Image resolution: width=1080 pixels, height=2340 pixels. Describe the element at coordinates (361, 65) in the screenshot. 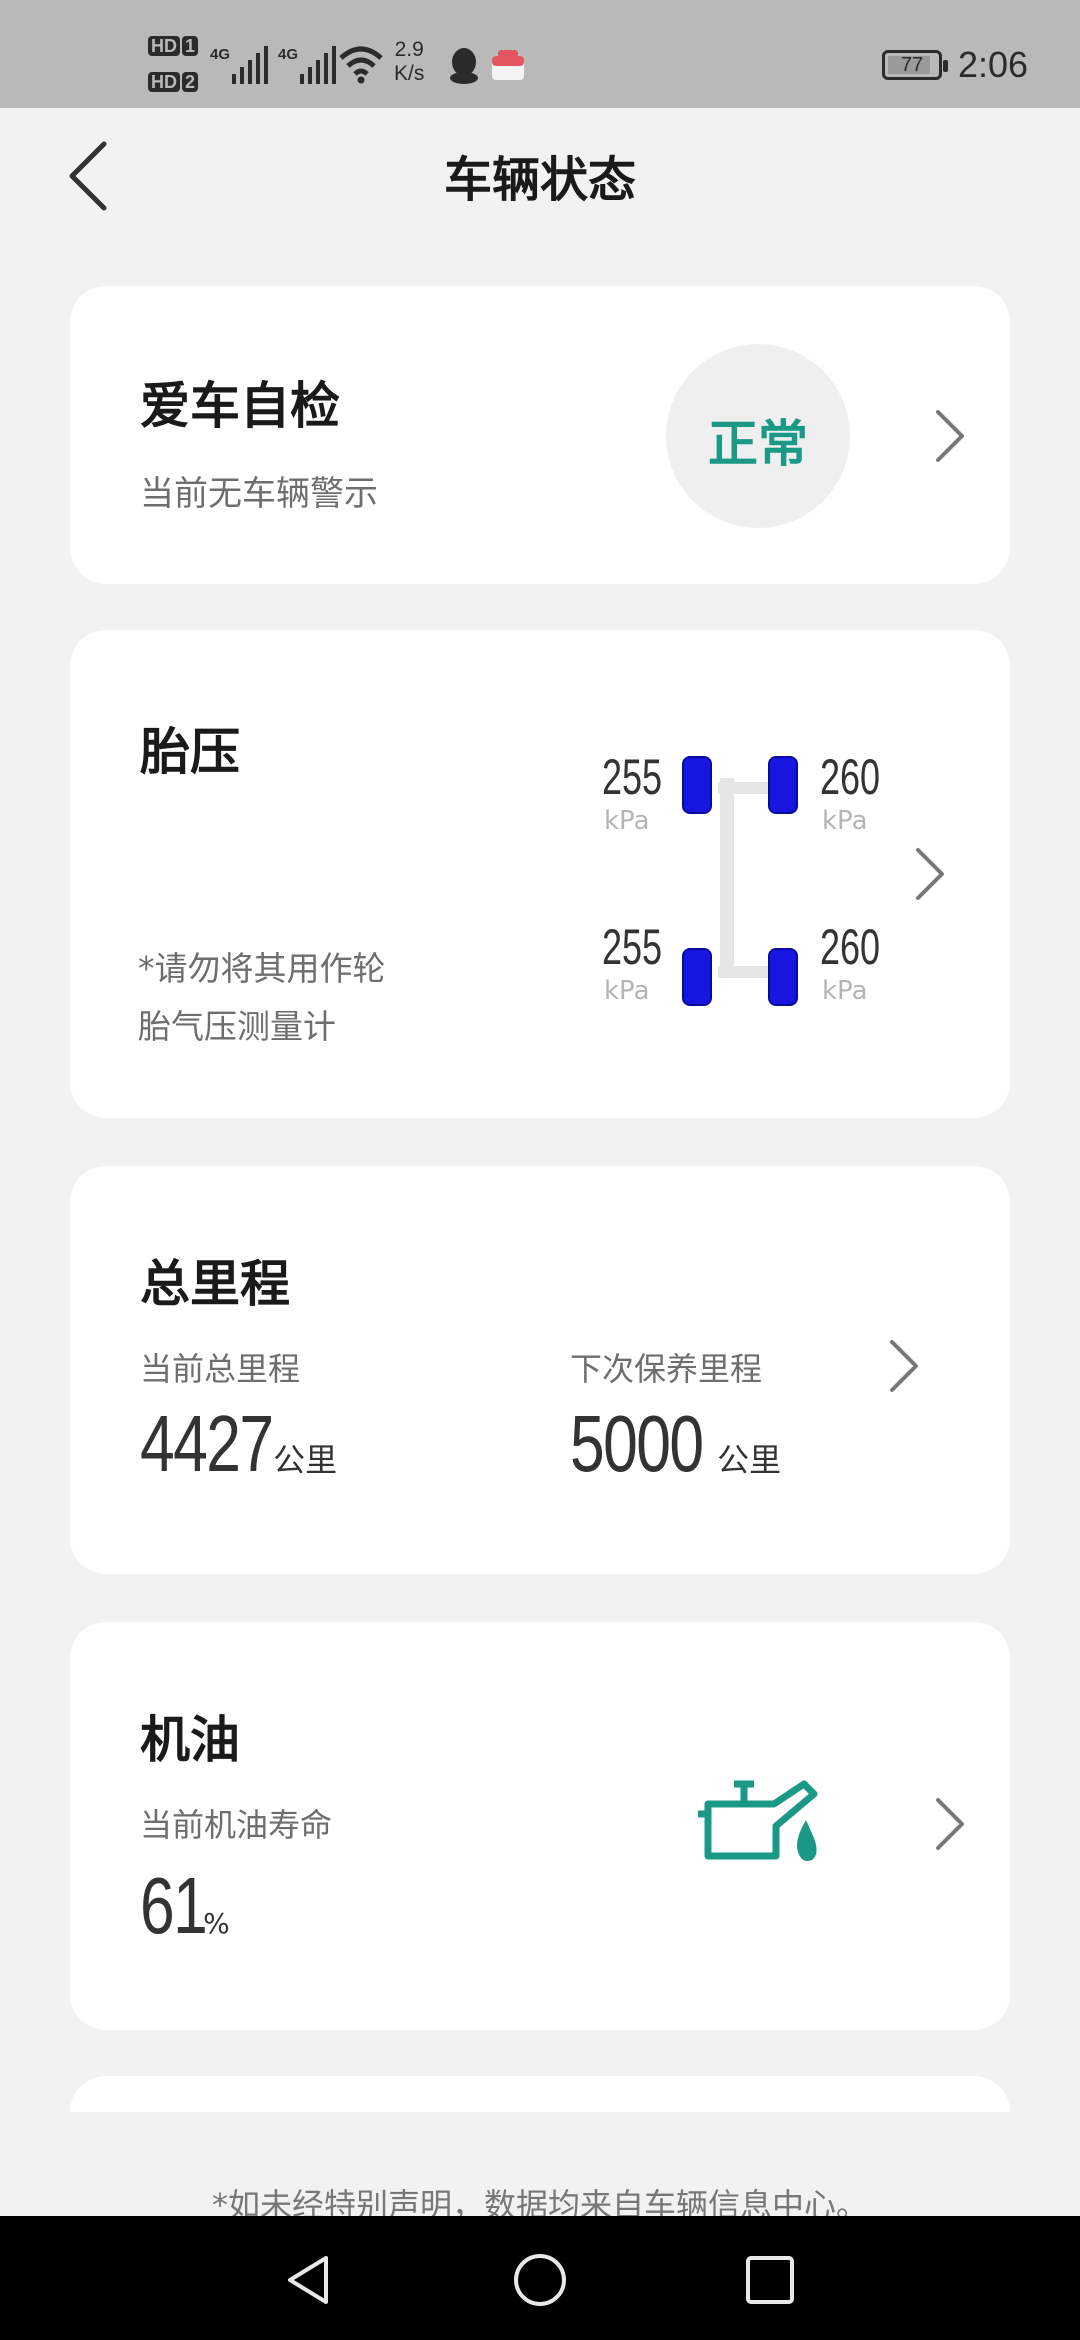

I see `wifi-icon` at that location.